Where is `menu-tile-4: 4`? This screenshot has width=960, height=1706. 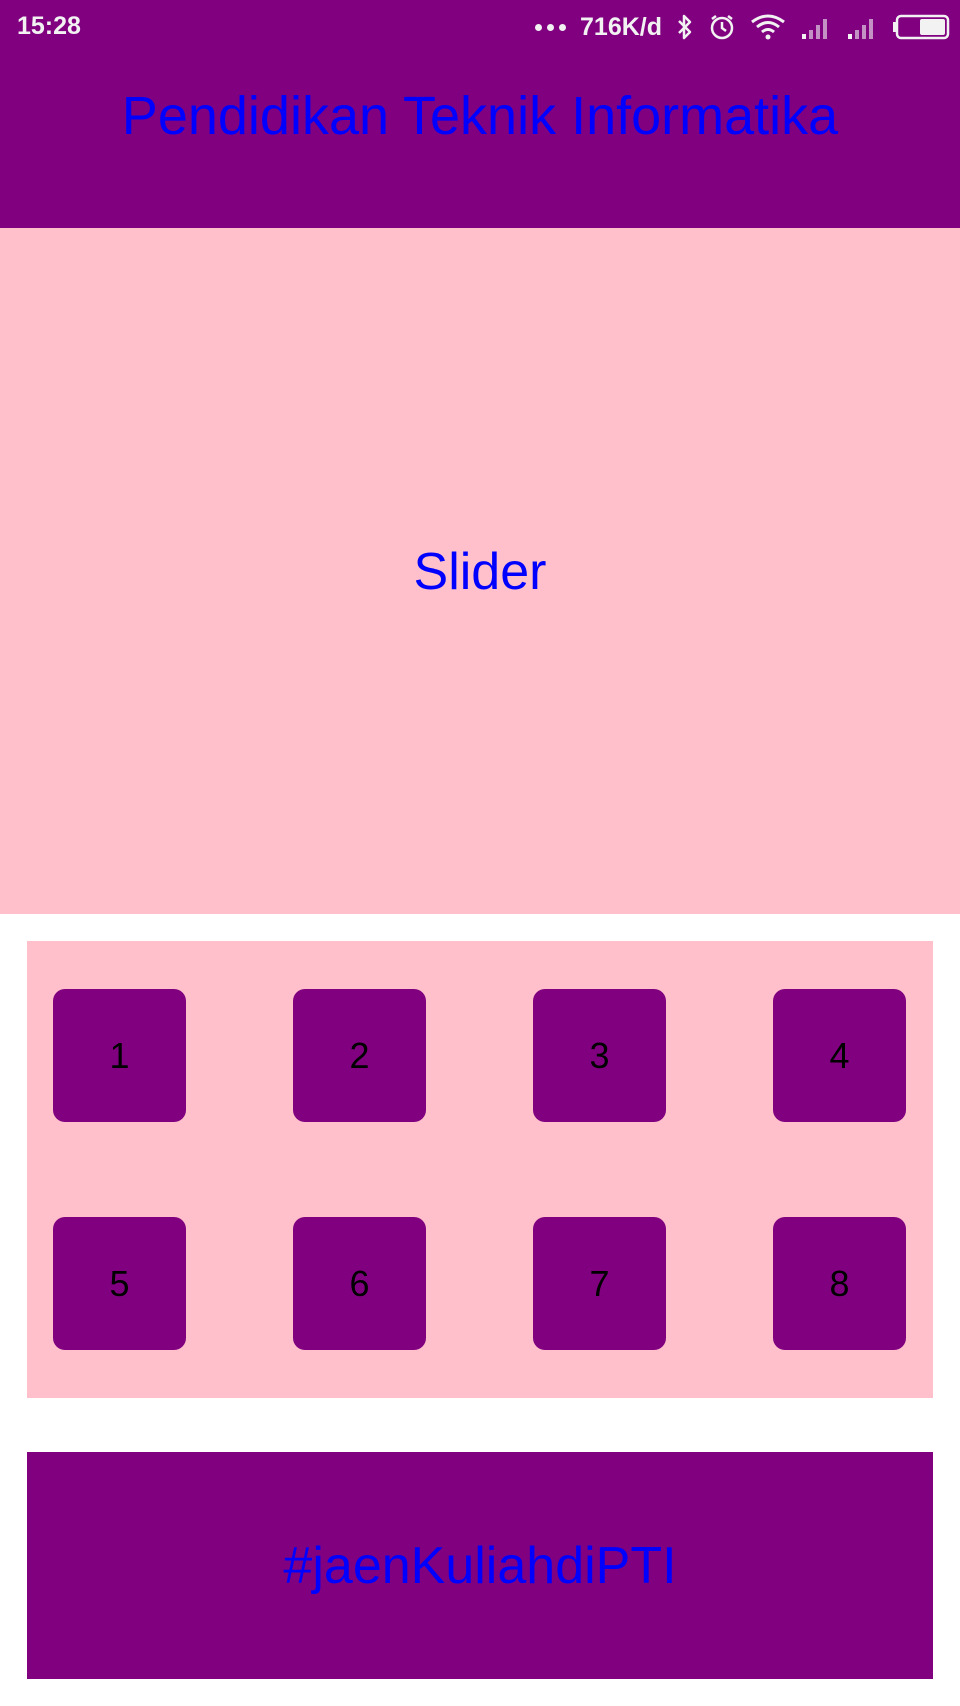
menu-tile-4: 4 is located at coordinates (839, 1055).